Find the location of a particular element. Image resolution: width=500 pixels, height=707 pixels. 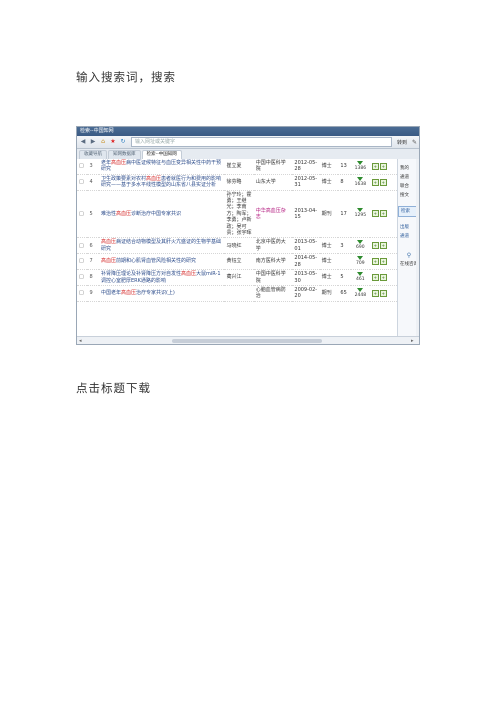

back-arrow-icon: ◀ is located at coordinates (83, 142).